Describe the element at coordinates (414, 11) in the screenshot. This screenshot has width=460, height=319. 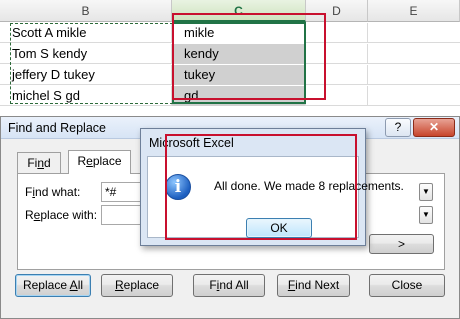
I see `column-header-e: E` at that location.